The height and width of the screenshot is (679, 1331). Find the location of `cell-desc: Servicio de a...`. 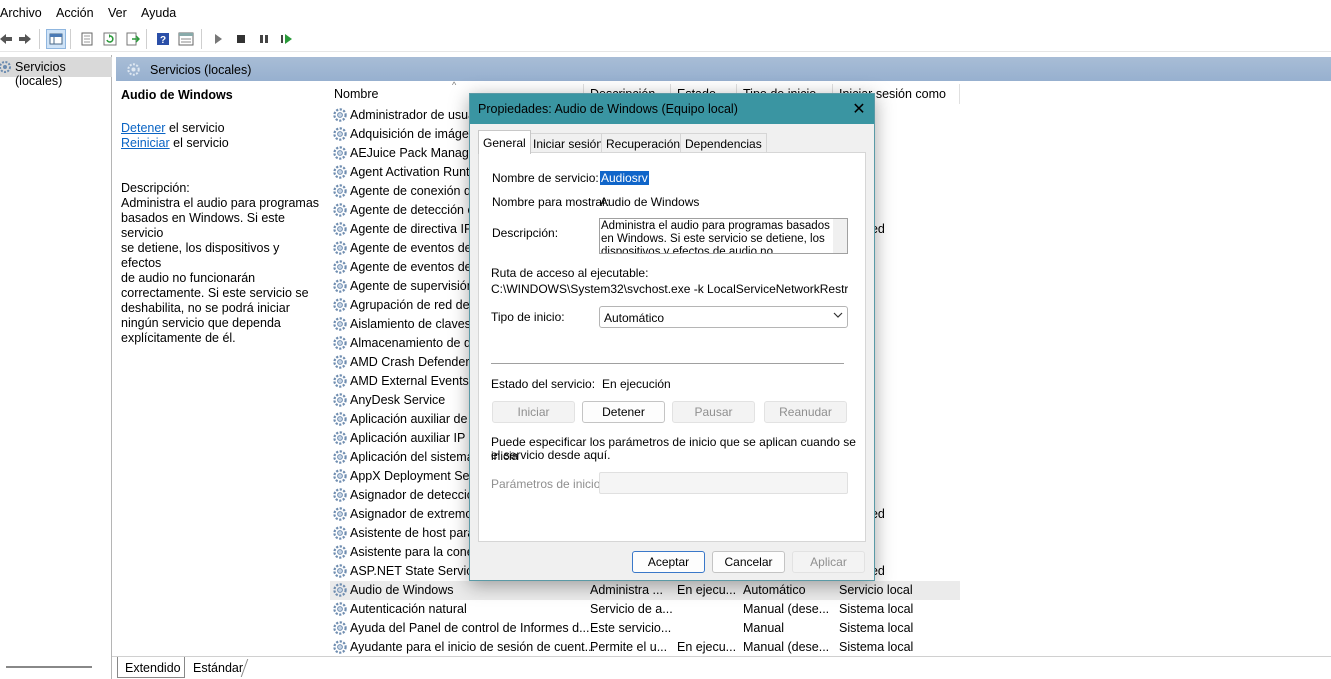

cell-desc: Servicio de a... is located at coordinates (631, 609).